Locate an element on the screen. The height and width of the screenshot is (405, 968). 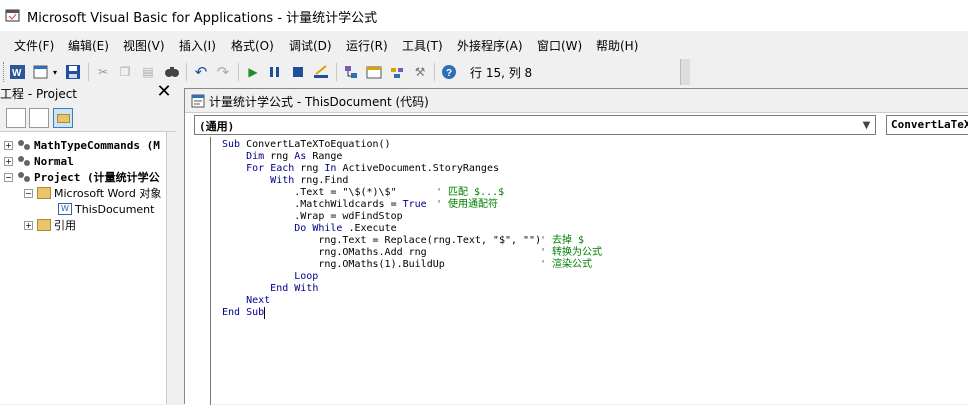
menu-view: 视图(V) is located at coordinates (144, 45).